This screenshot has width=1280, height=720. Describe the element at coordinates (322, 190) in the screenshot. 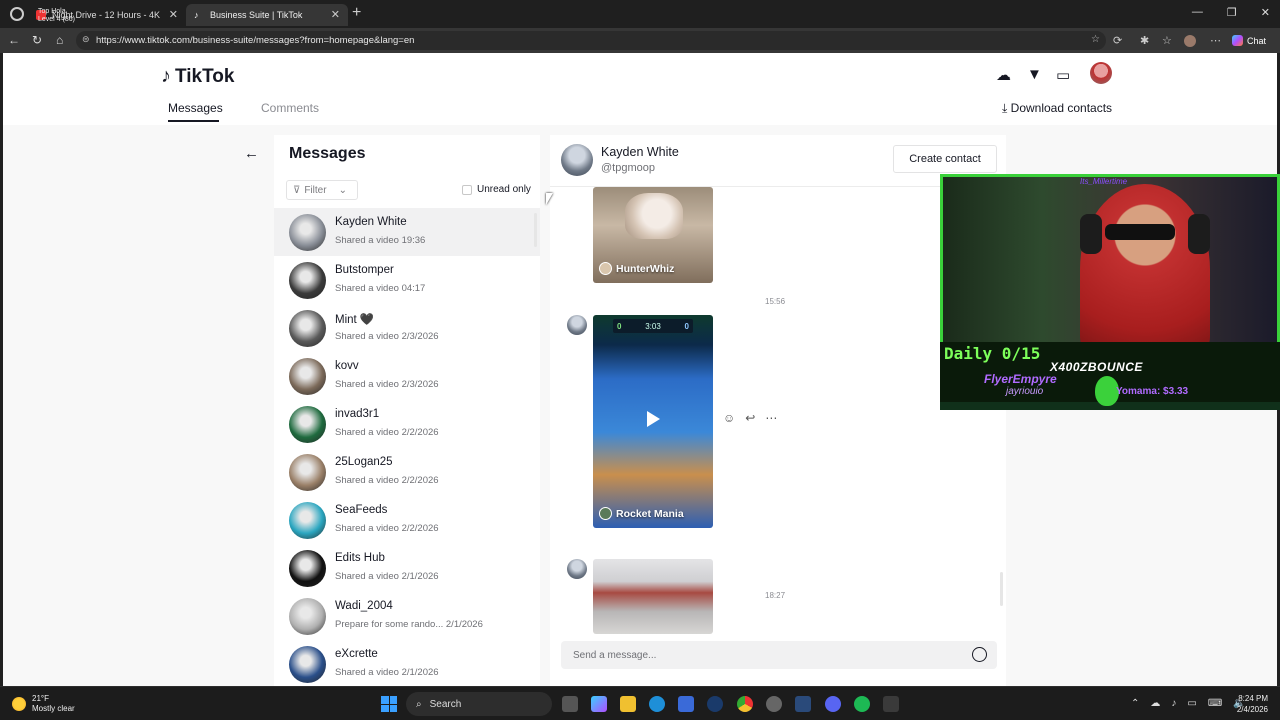

I see `filter-dropdown: ⊽ Filter ⌄` at that location.